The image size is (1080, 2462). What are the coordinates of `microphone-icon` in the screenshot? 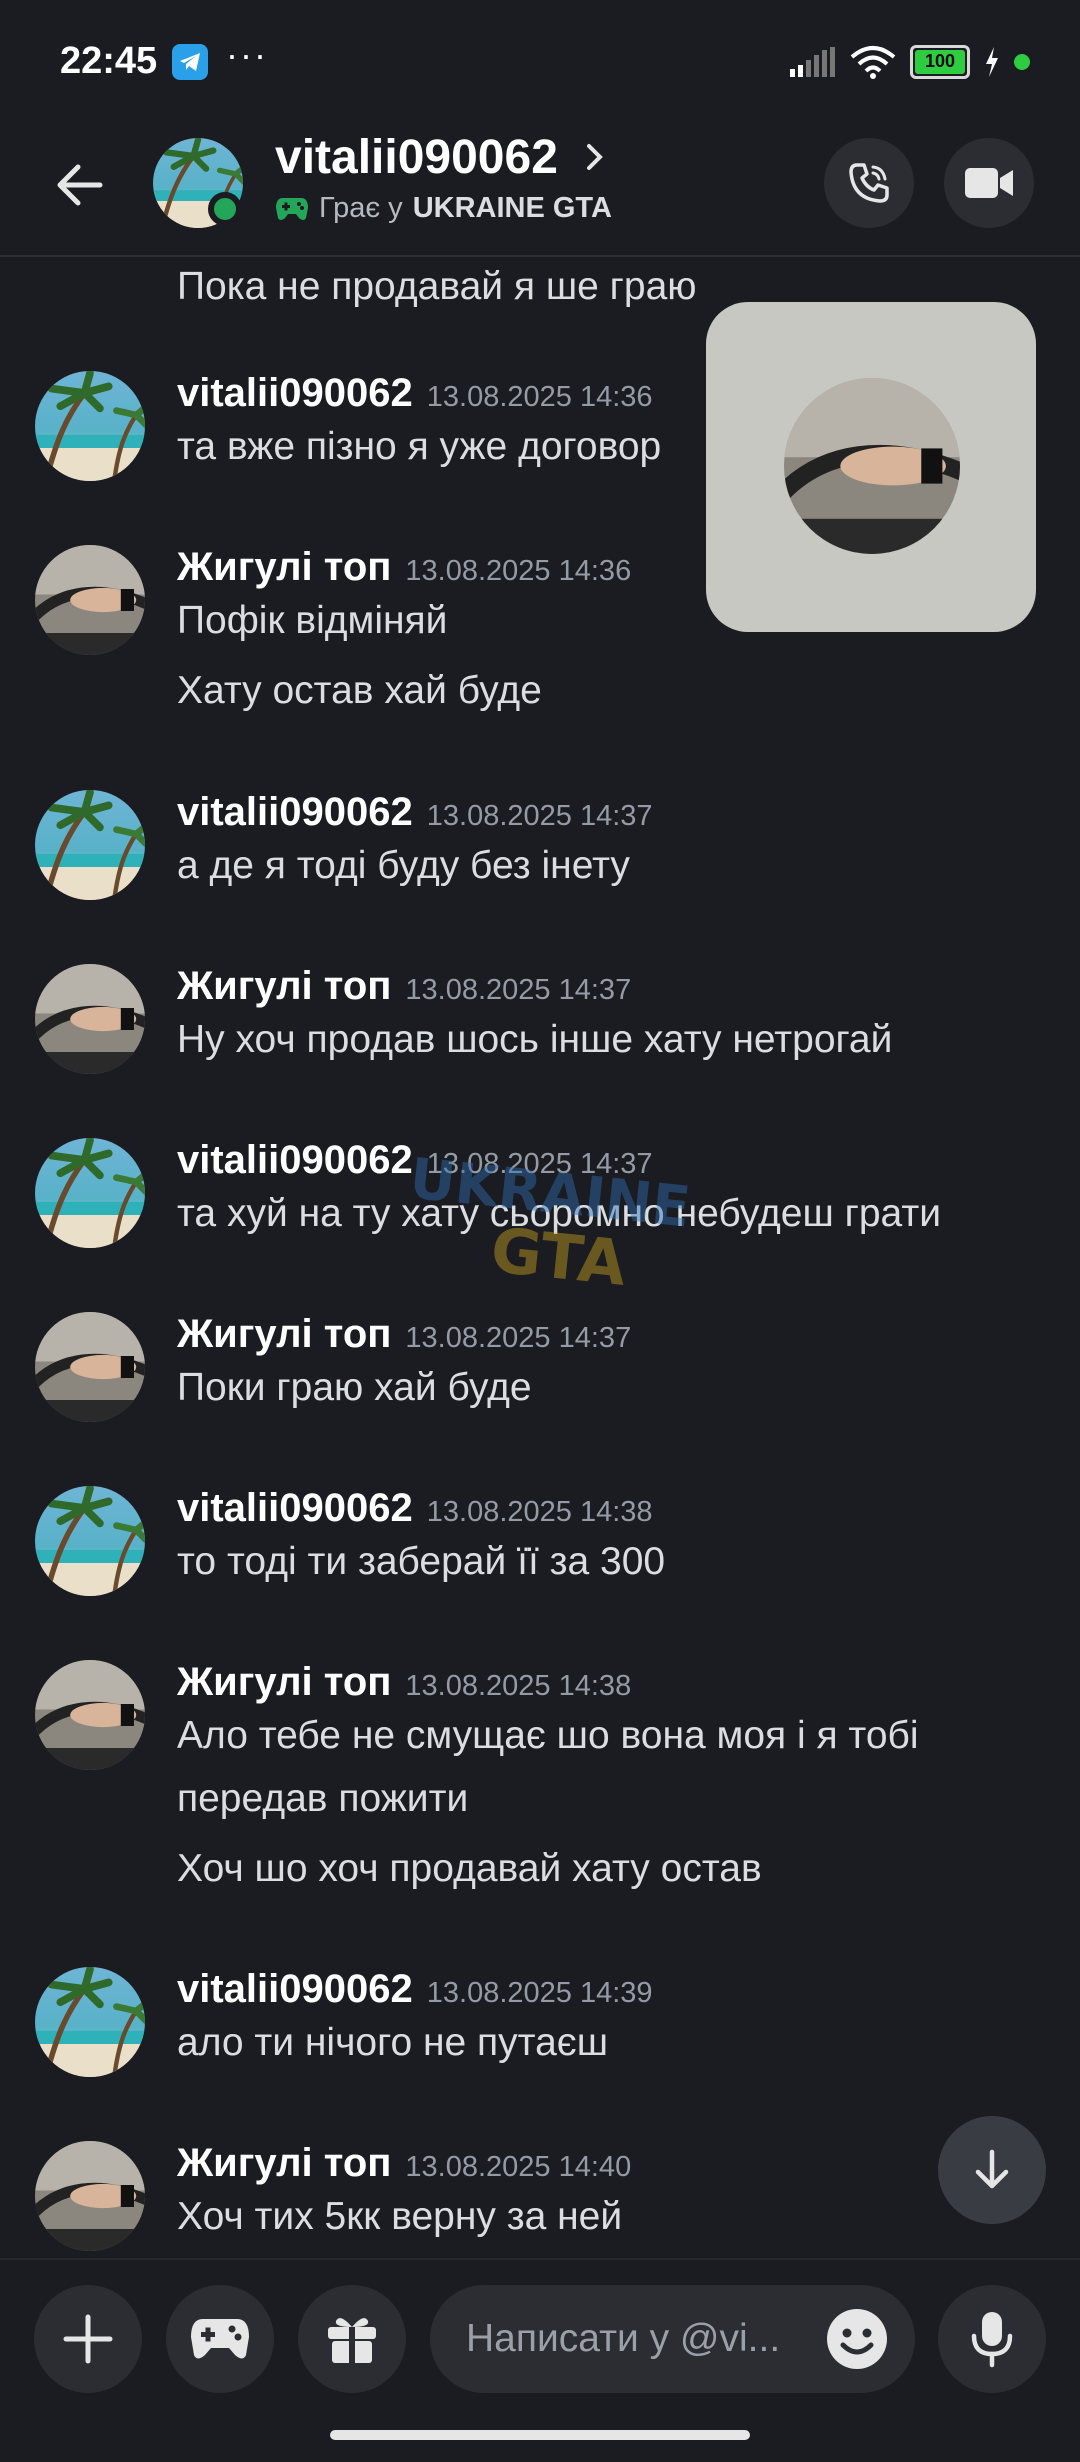 It's located at (992, 2340).